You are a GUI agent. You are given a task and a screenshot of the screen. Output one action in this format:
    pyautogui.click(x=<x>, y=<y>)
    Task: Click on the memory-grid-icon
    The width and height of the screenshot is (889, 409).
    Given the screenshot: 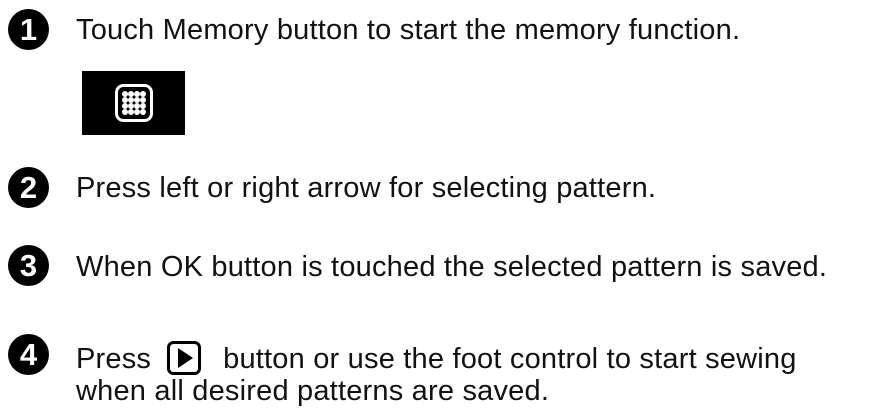 What is the action you would take?
    pyautogui.click(x=133, y=103)
    